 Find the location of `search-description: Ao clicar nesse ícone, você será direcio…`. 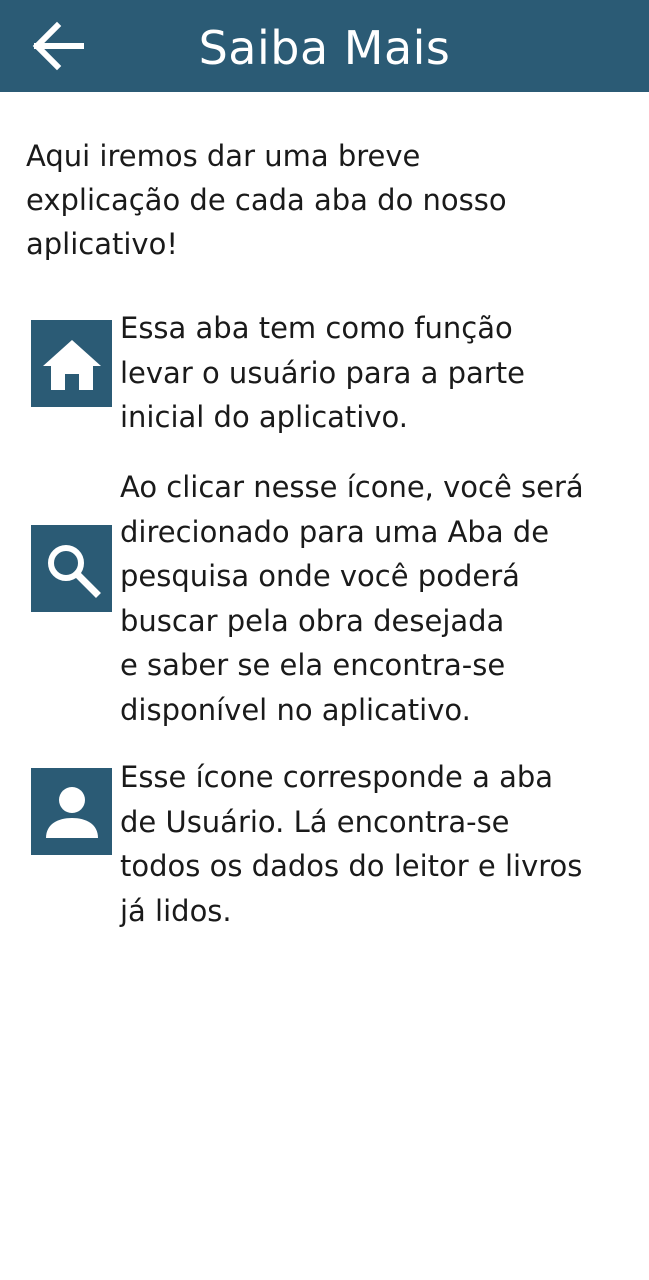

search-description: Ao clicar nesse ícone, você será direcio… is located at coordinates (352, 598).